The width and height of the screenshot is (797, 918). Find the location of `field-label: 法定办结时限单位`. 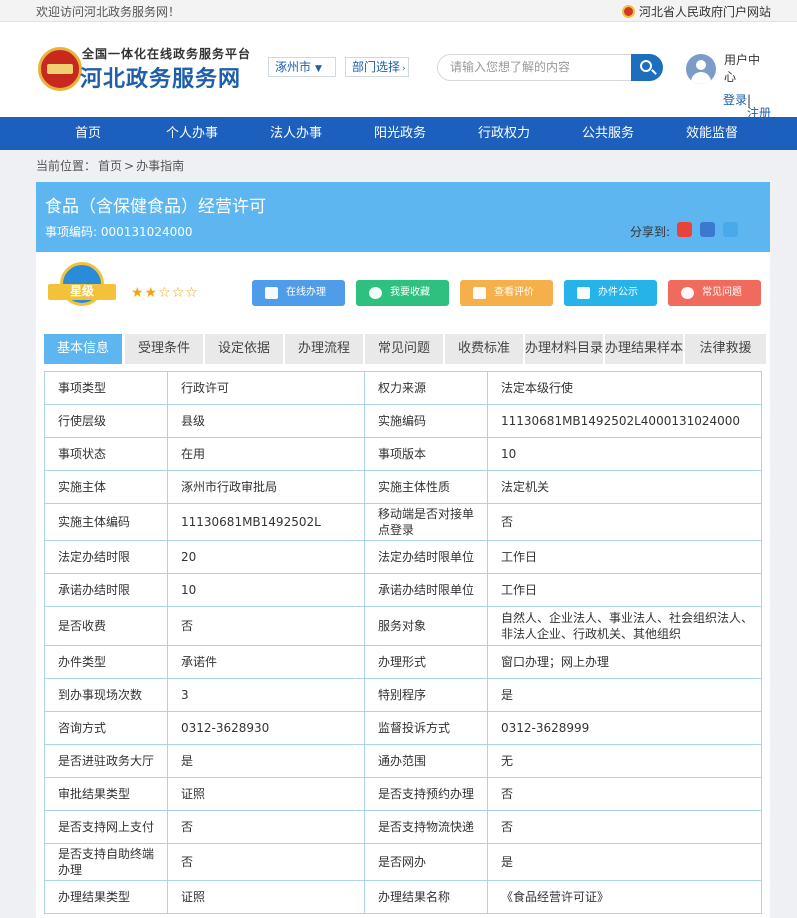

field-label: 法定办结时限单位 is located at coordinates (426, 557).